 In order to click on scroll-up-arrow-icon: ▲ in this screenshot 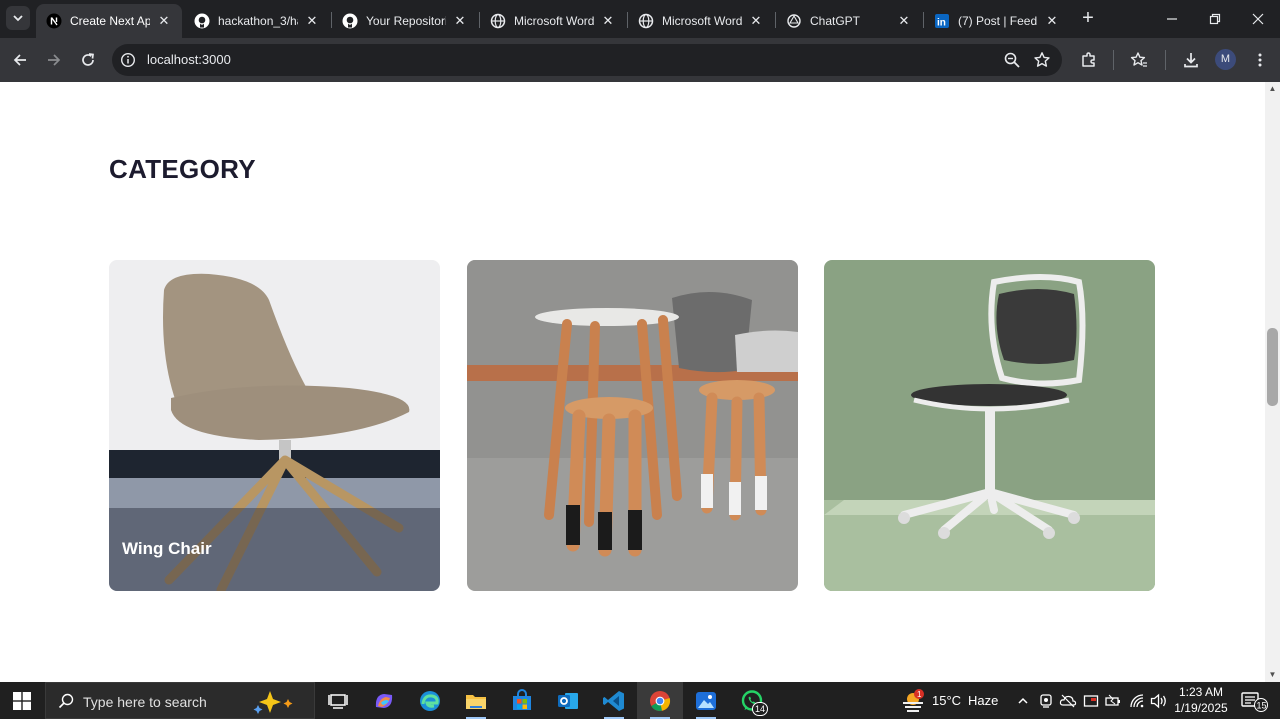, I will do `click(1272, 89)`.